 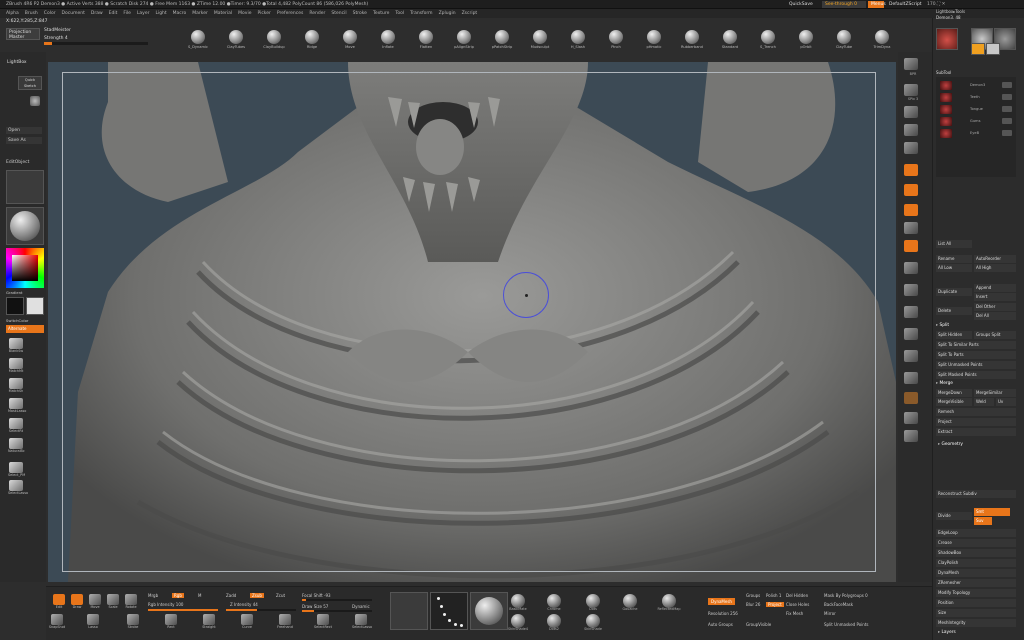 I want to click on scale-icon, so click(x=911, y=312).